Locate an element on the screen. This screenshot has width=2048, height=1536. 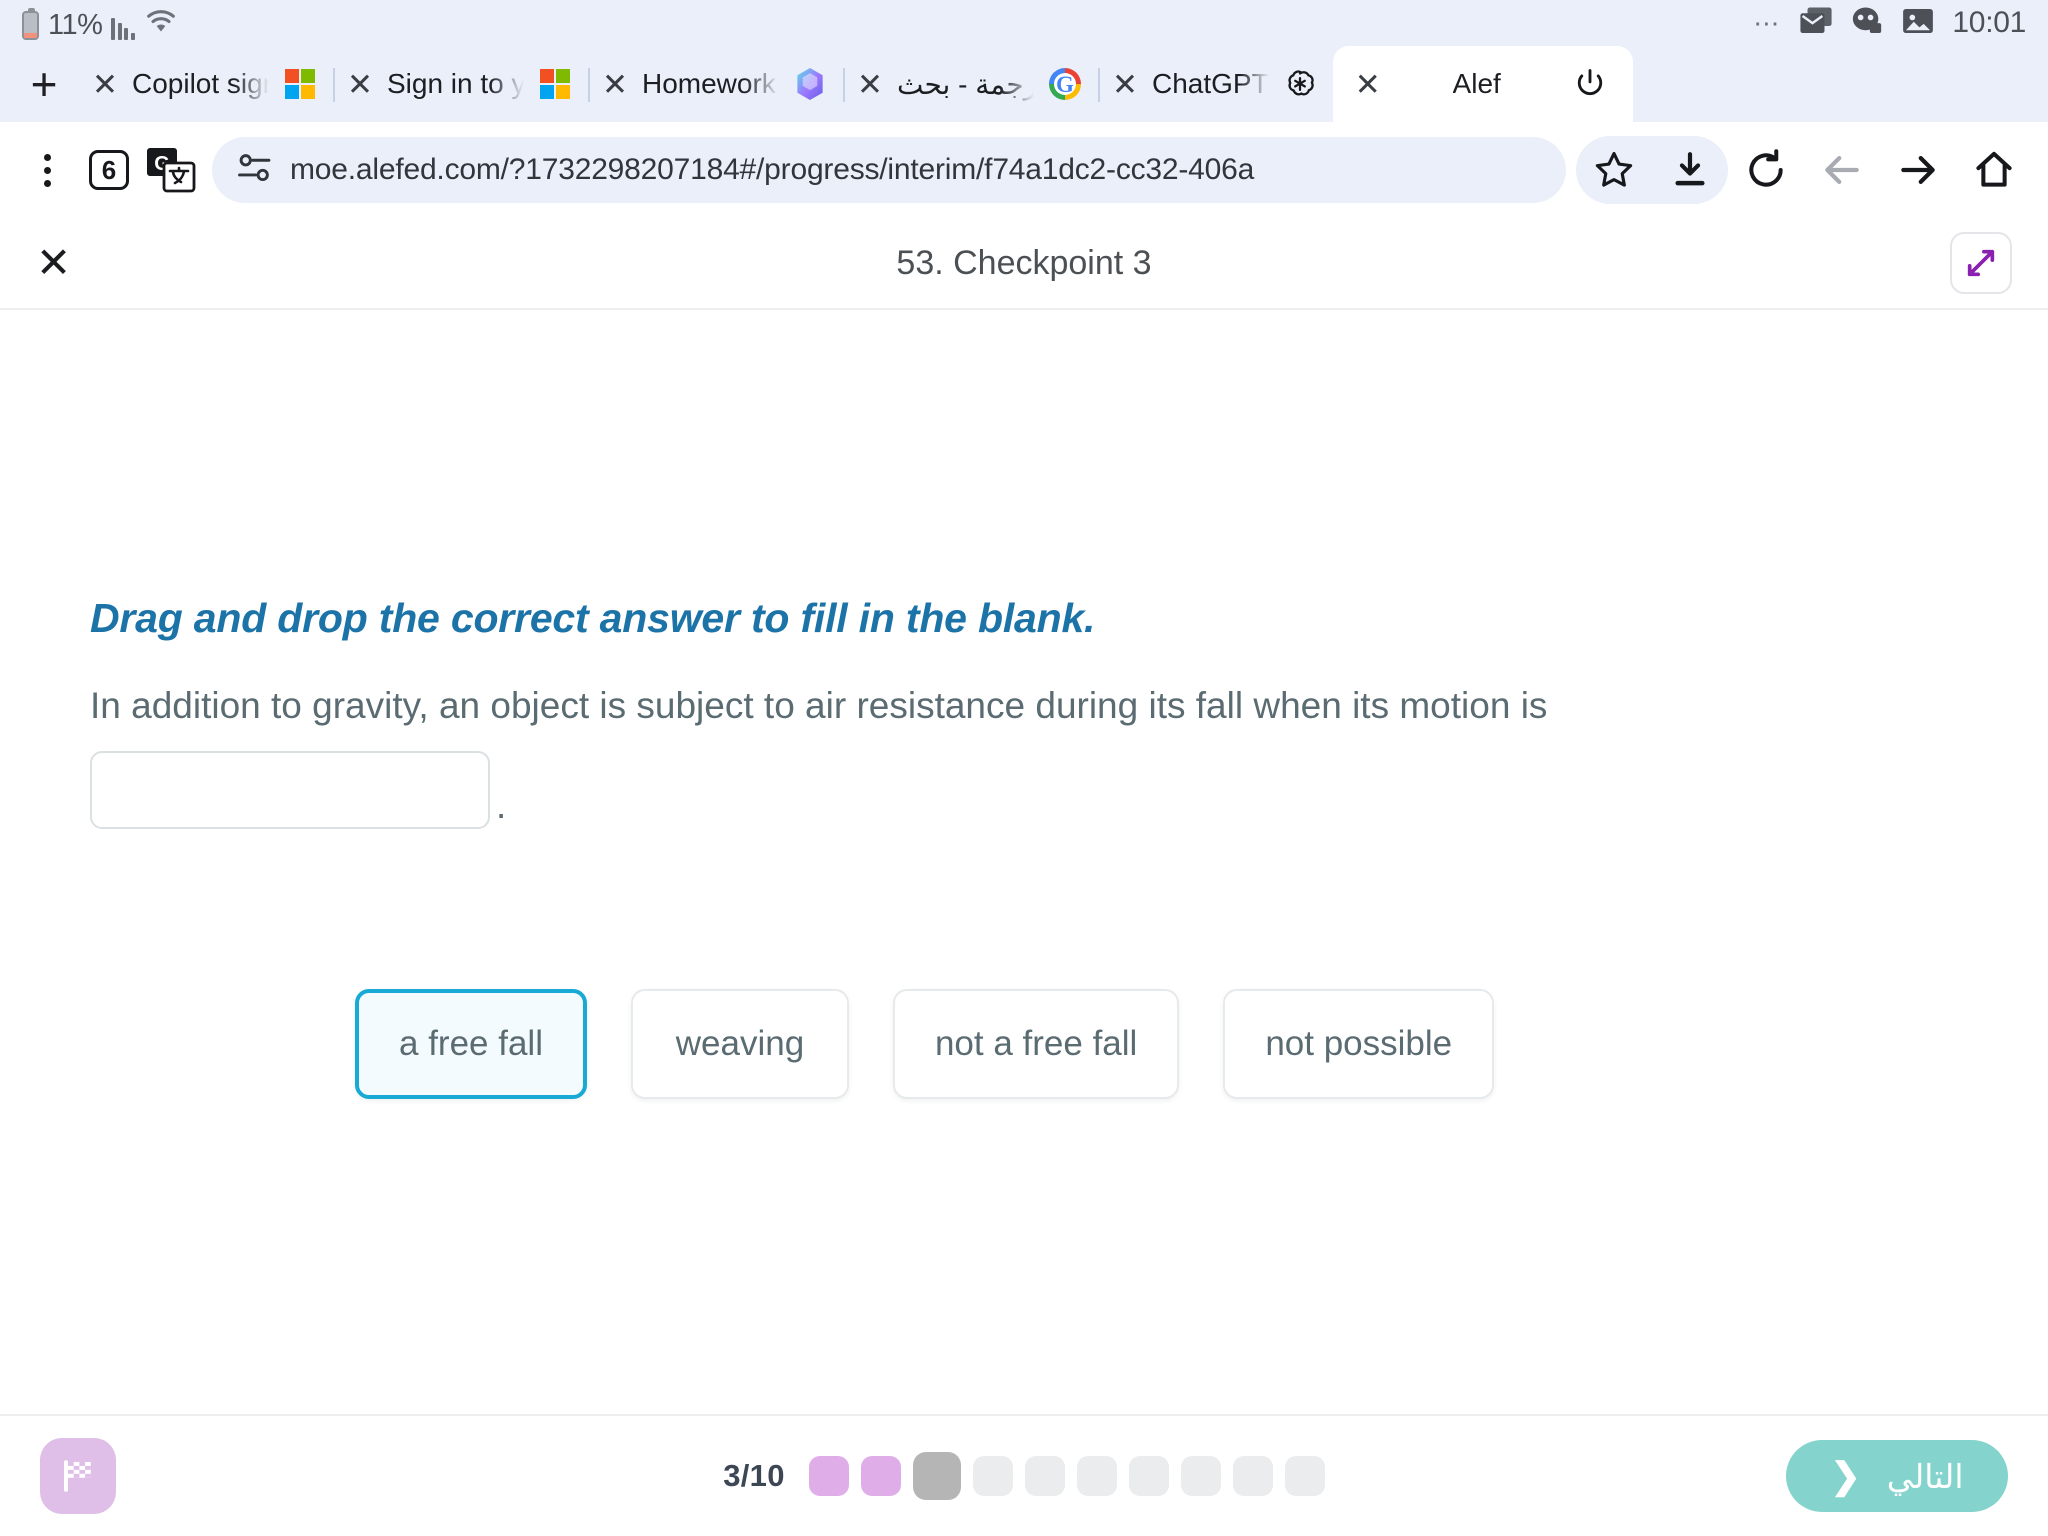
android-status-bar: 11% ⋯ 10:01 is located at coordinates (1024, 23).